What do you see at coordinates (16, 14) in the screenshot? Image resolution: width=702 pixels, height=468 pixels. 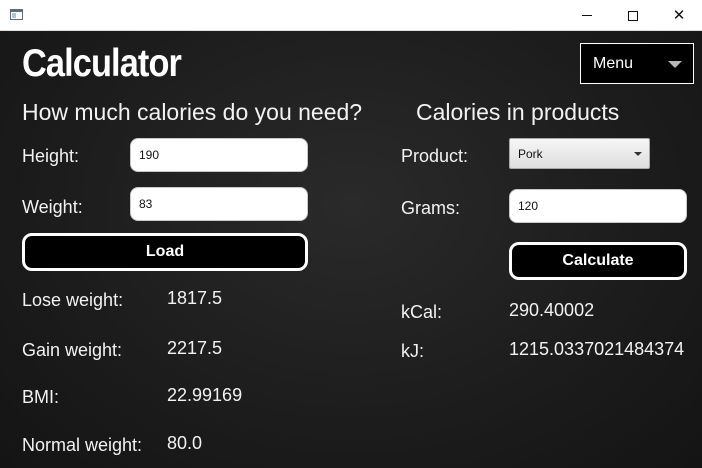 I see `app-window-icon` at bounding box center [16, 14].